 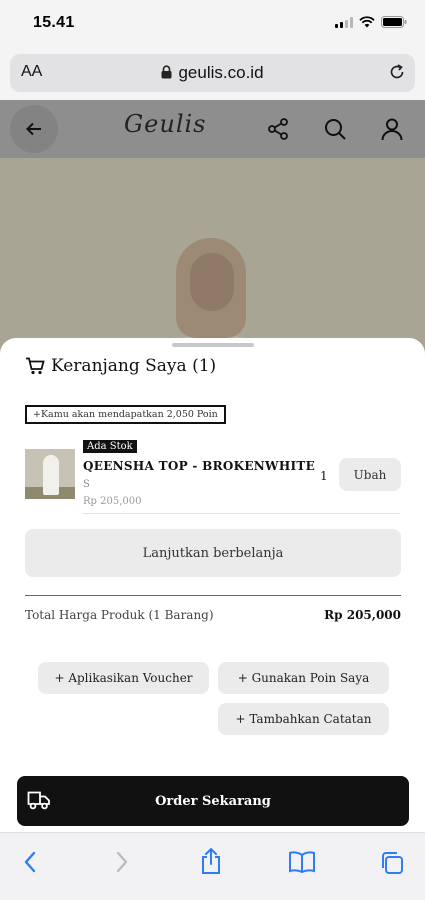 I want to click on edit-item-button: Ubah, so click(x=370, y=474).